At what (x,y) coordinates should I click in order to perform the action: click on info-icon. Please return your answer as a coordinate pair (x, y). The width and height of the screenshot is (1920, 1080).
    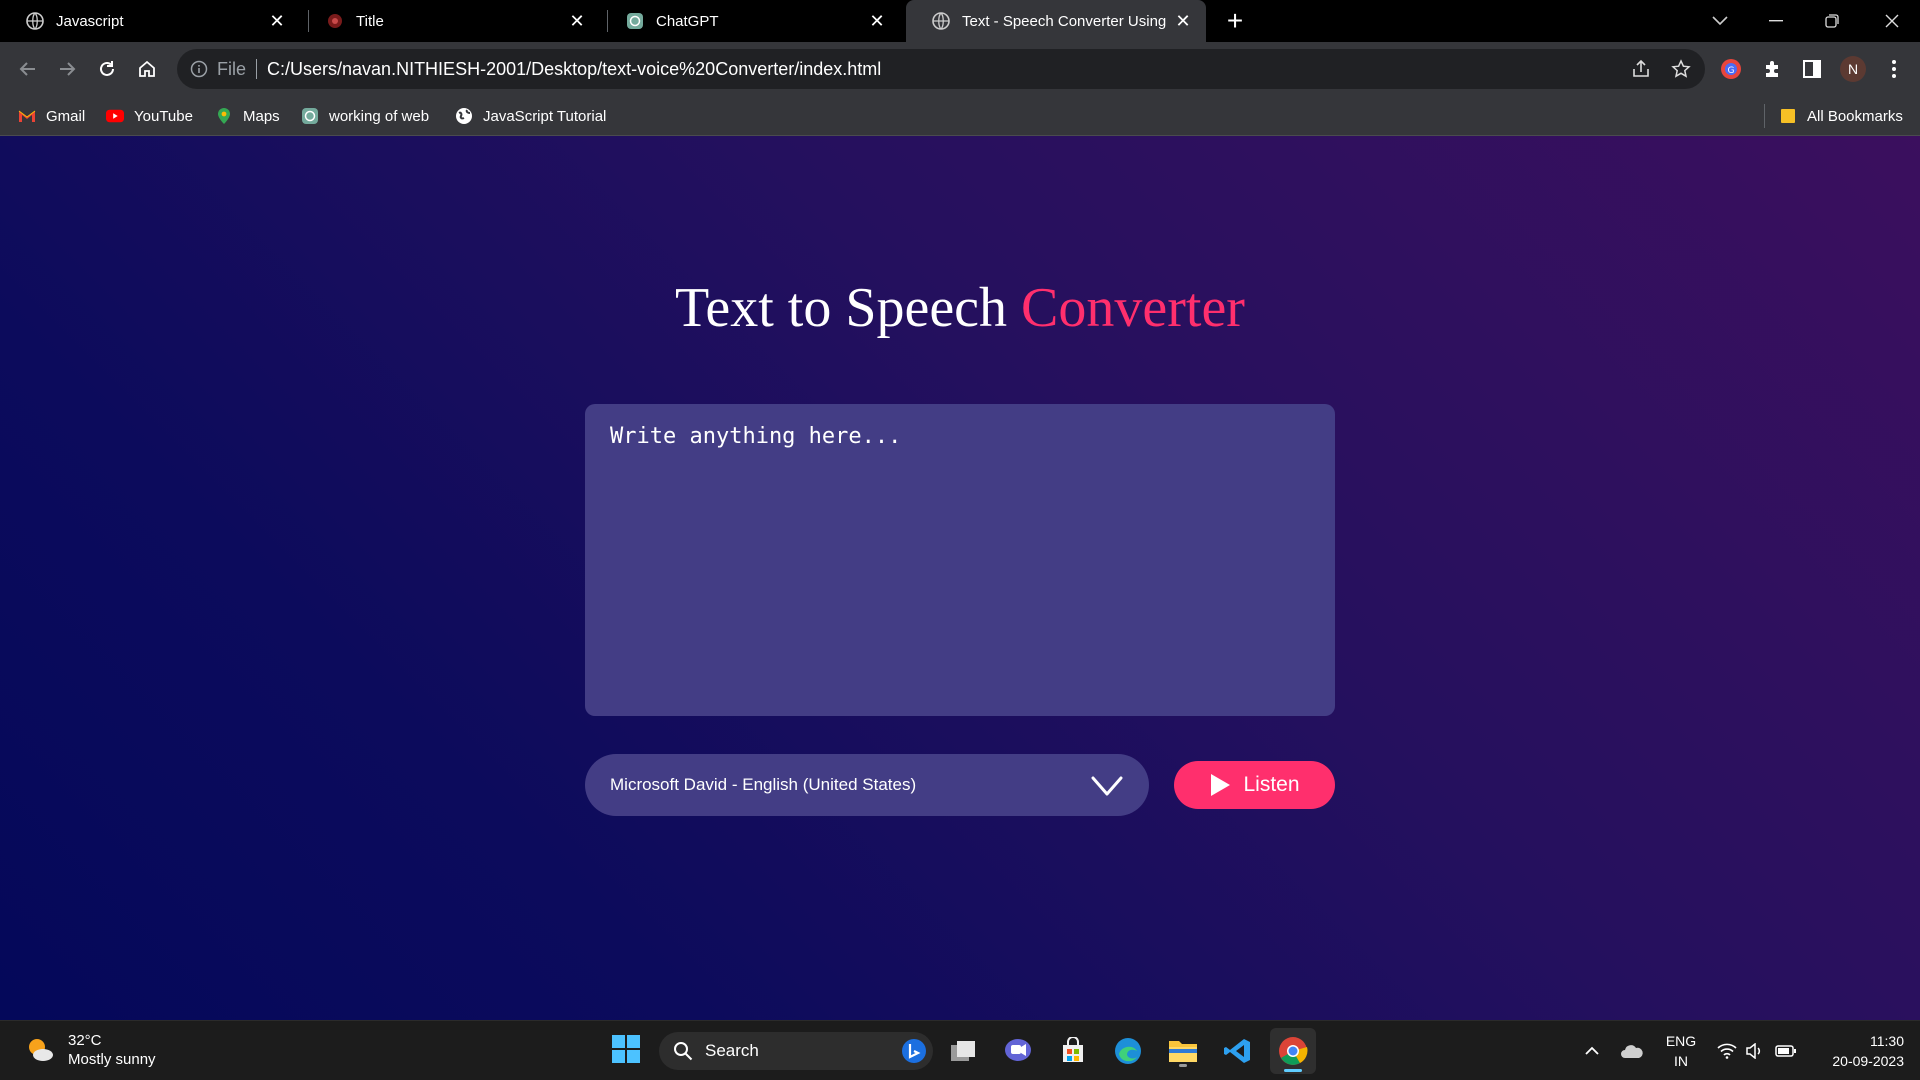
    Looking at the image, I should click on (199, 69).